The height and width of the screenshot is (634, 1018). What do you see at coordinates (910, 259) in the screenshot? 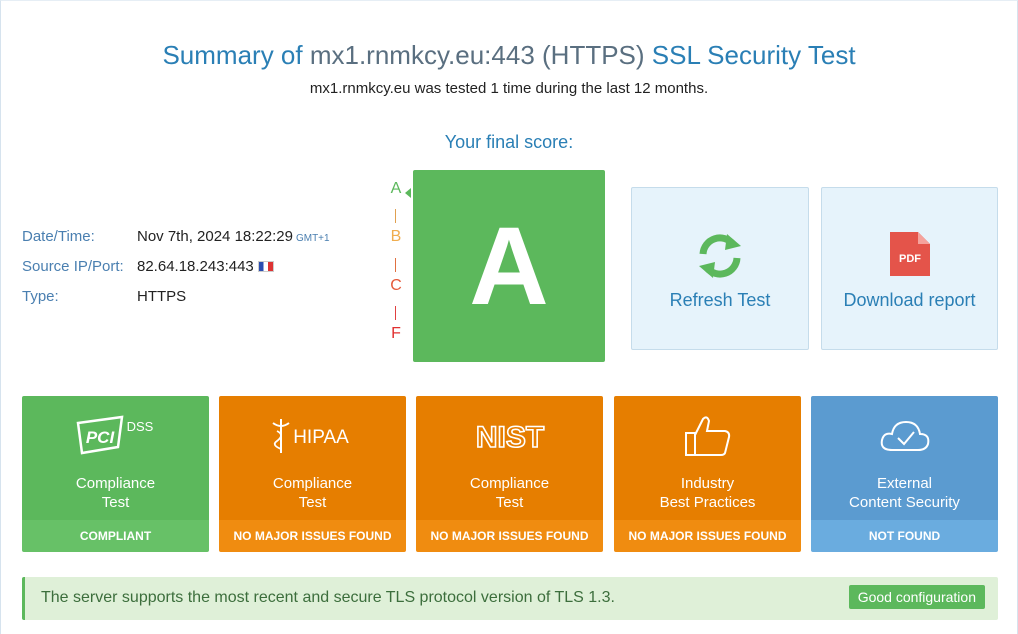
I see `pdf-icon-text: PDF` at bounding box center [910, 259].